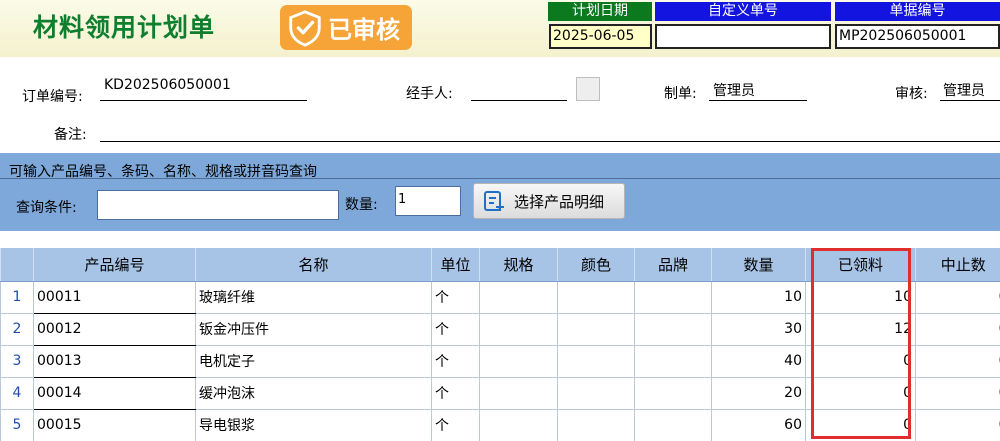 Image resolution: width=1000 pixels, height=441 pixels. What do you see at coordinates (957, 265) in the screenshot?
I see `col-header-stopped: 中止数` at bounding box center [957, 265].